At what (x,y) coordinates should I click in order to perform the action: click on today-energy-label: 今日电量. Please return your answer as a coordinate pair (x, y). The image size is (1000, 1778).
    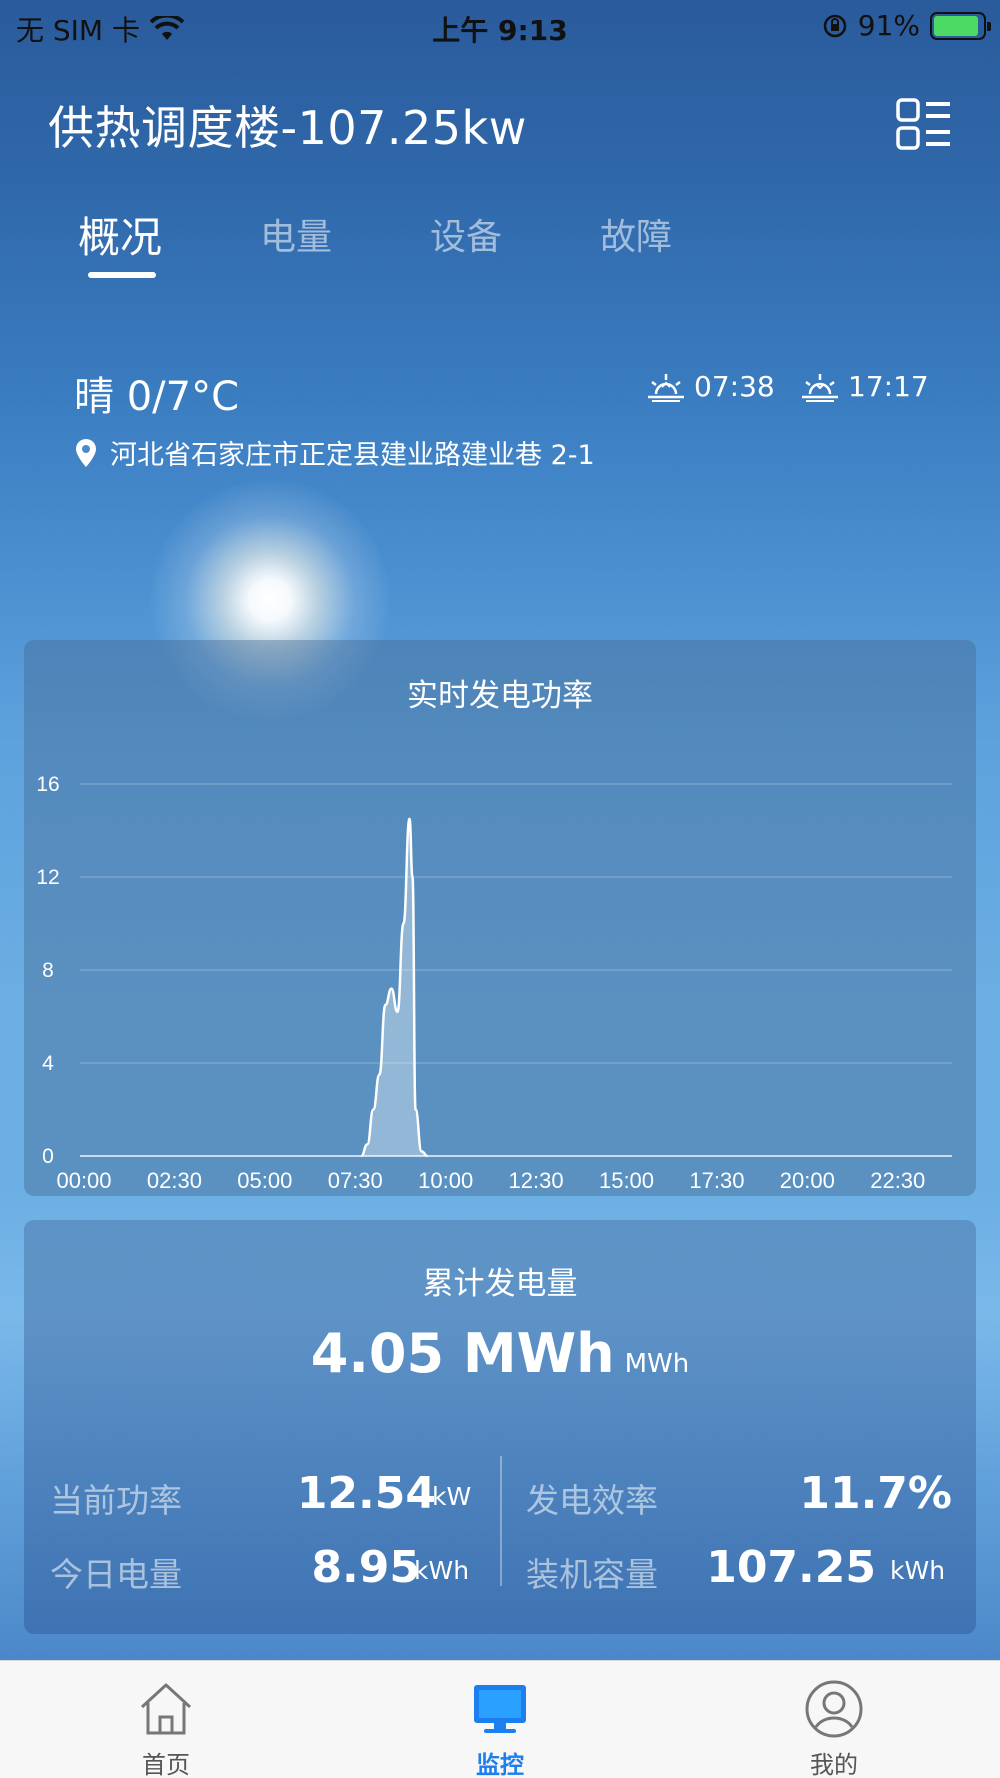
    Looking at the image, I should click on (116, 1574).